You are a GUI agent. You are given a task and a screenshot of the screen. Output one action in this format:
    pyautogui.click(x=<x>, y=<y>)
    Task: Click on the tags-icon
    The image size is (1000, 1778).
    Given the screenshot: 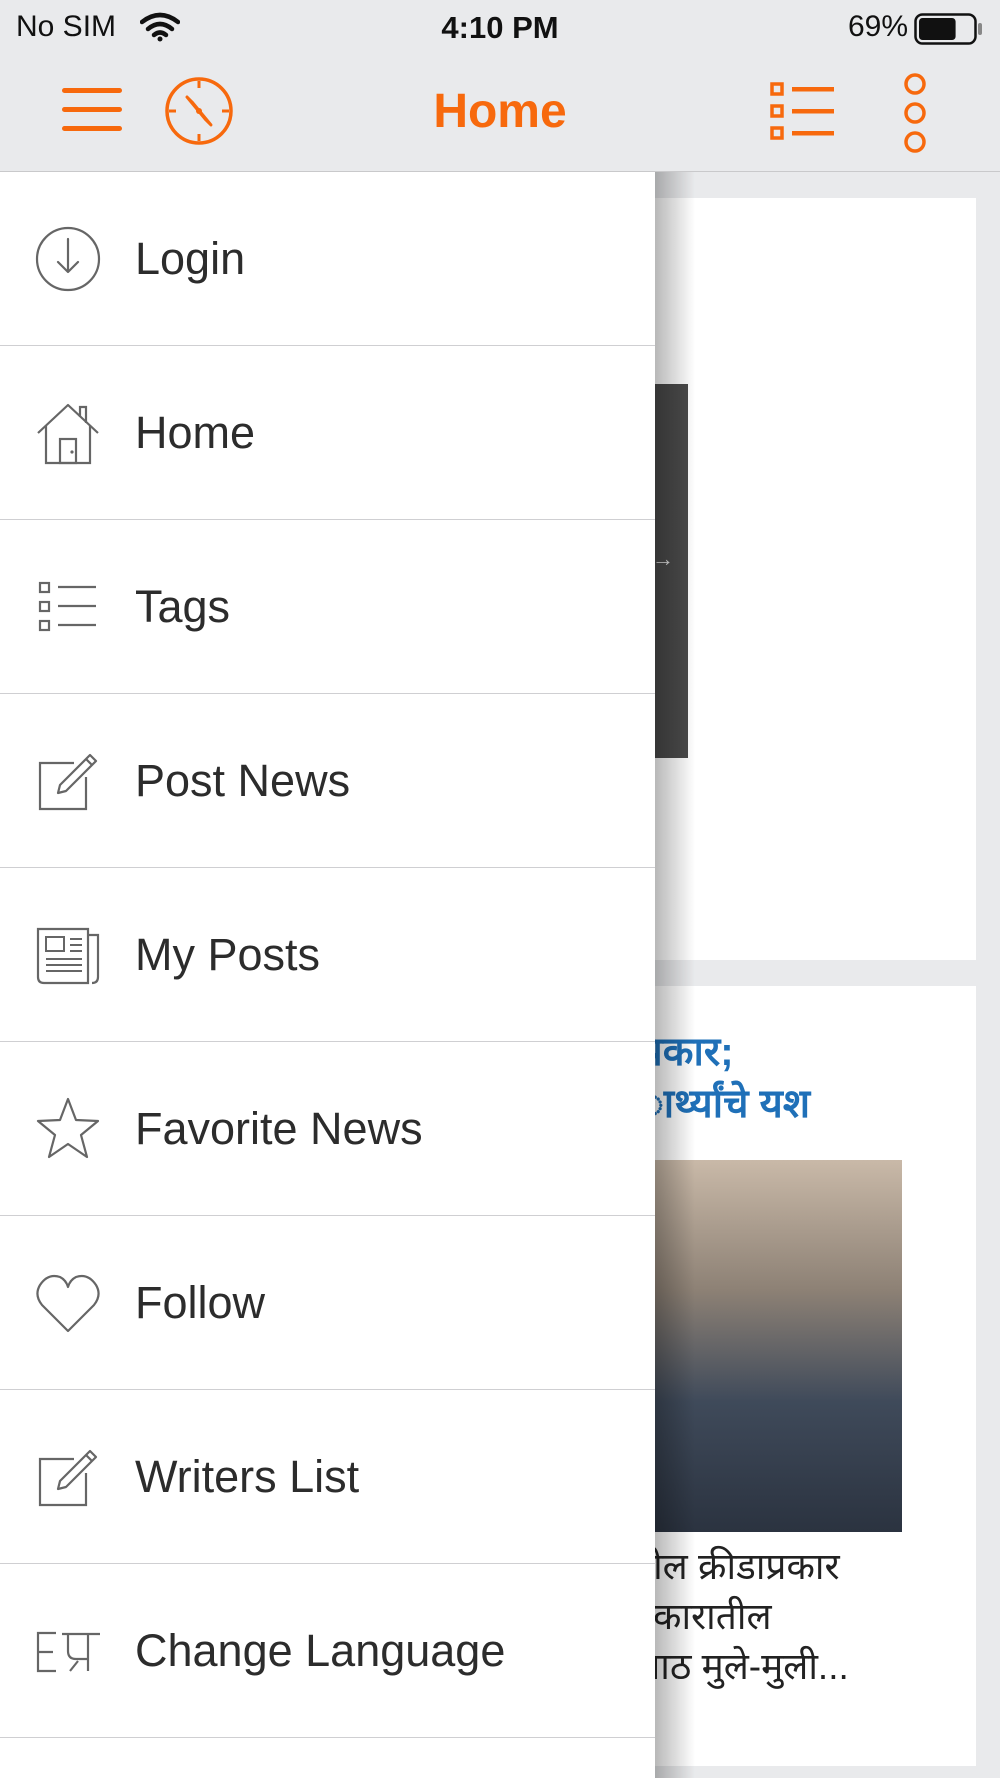 What is the action you would take?
    pyautogui.click(x=67, y=606)
    